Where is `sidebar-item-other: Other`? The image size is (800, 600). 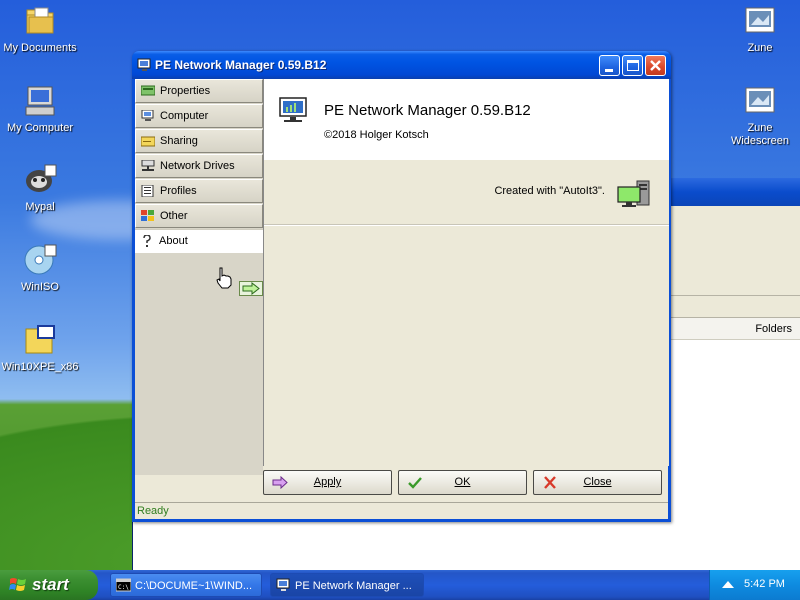 sidebar-item-other: Other is located at coordinates (199, 216).